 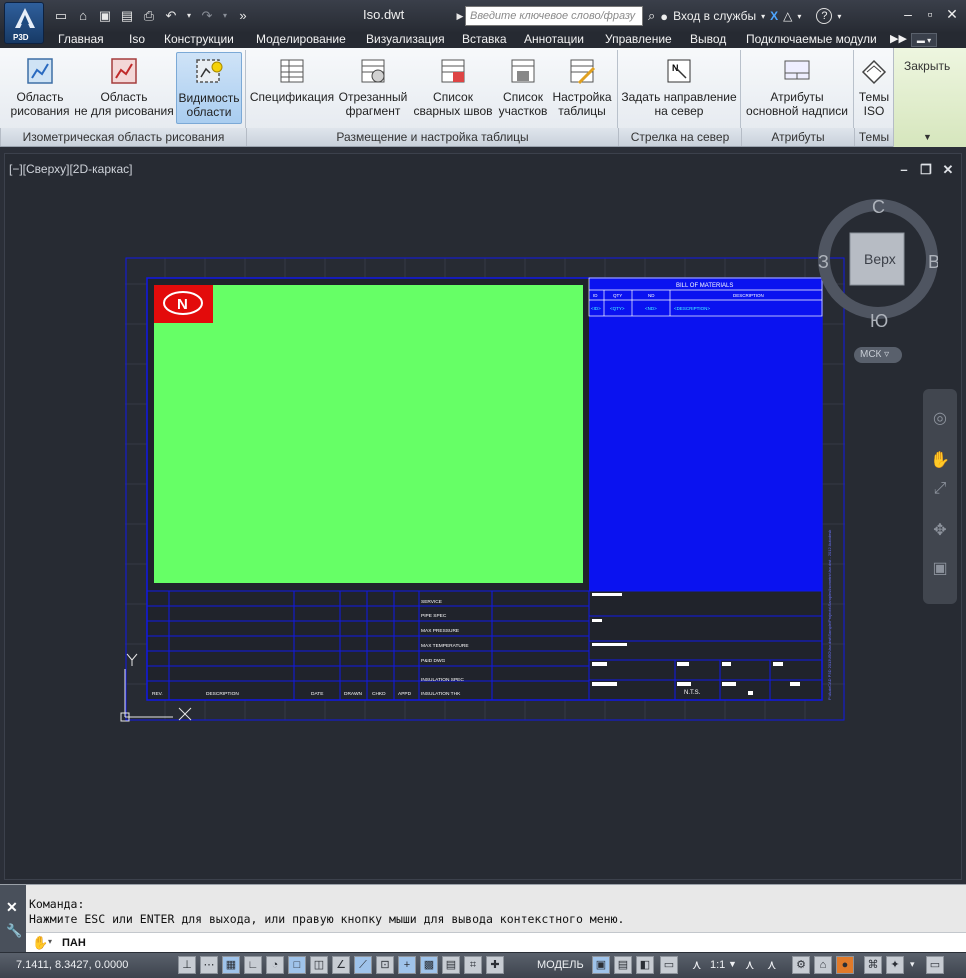 What do you see at coordinates (14, 931) in the screenshot?
I see `customize-icon: 🔧` at bounding box center [14, 931].